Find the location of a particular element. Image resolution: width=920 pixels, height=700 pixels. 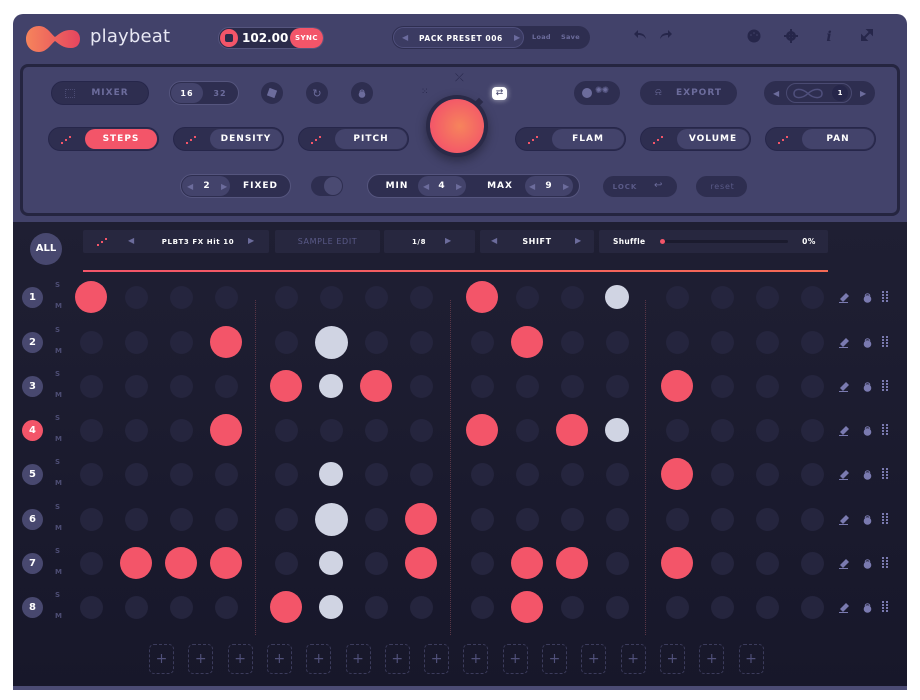

min-value: 4 is located at coordinates (442, 186).